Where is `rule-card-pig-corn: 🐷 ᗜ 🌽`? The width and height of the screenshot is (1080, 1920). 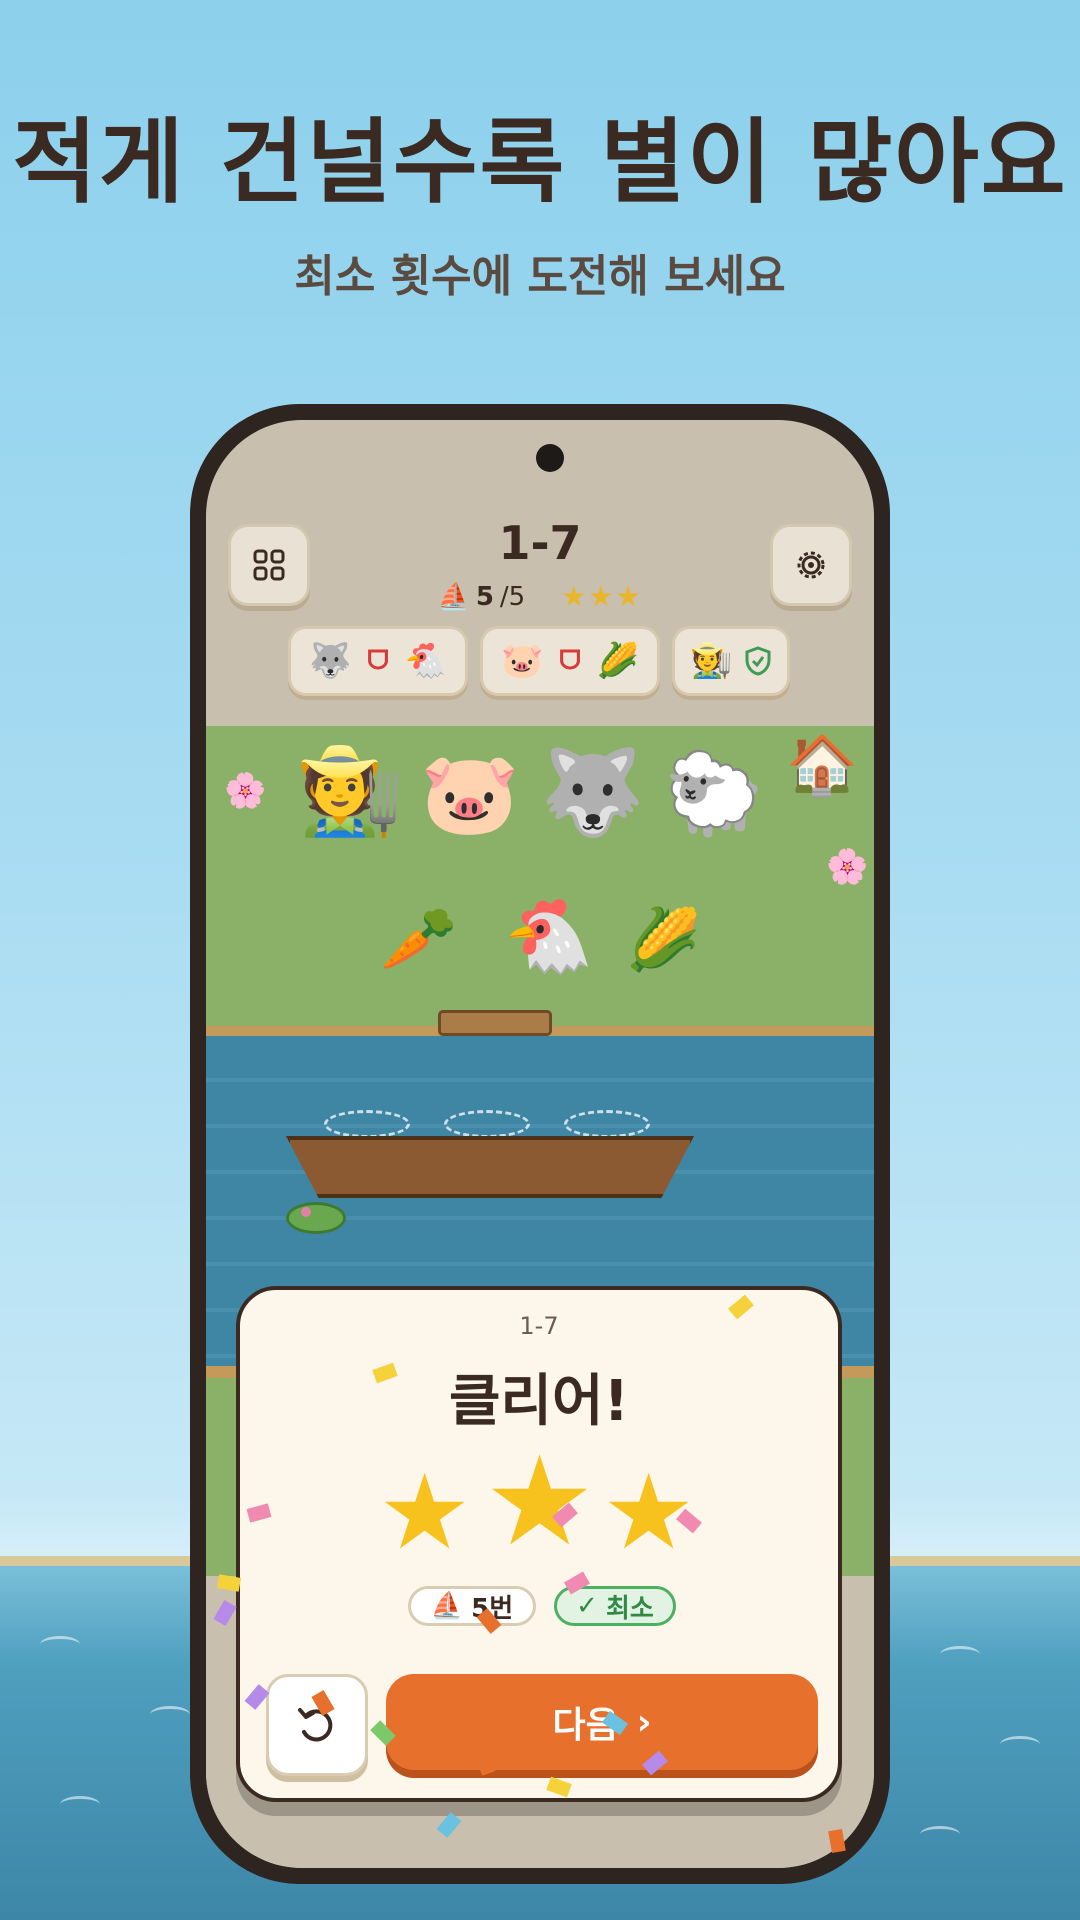
rule-card-pig-corn: 🐷 ᗜ 🌽 is located at coordinates (570, 661).